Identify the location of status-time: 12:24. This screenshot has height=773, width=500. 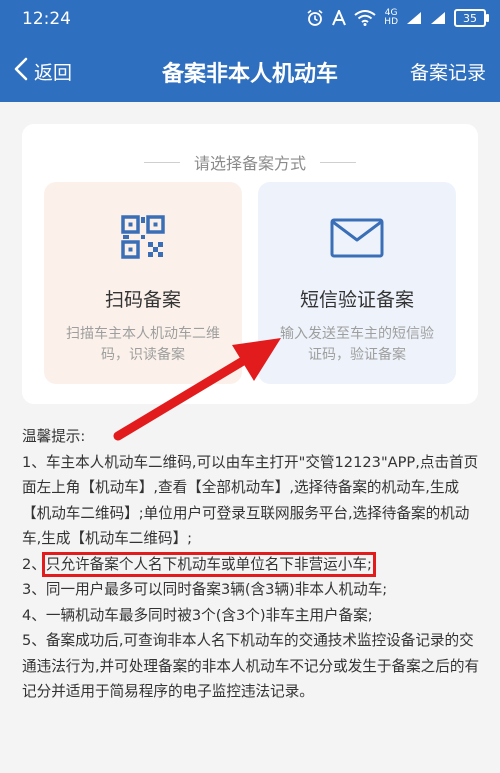
(46, 19).